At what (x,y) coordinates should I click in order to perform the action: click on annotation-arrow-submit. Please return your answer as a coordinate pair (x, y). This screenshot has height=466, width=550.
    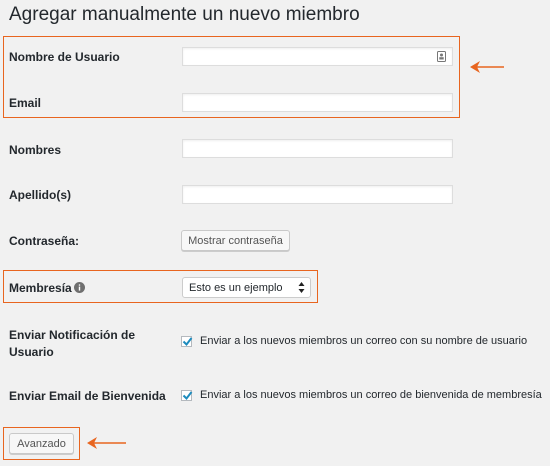
    Looking at the image, I should click on (106, 443).